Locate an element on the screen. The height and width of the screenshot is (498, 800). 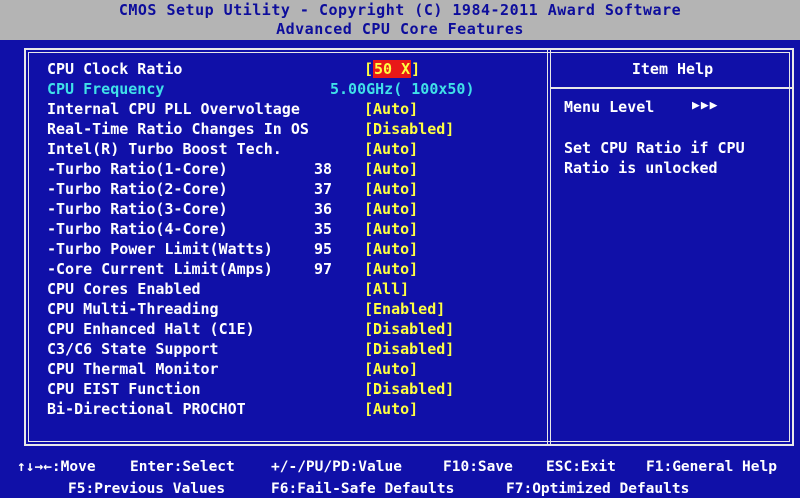
setting-label: -Turbo Ratio(1-Core) is located at coordinates (137, 169).